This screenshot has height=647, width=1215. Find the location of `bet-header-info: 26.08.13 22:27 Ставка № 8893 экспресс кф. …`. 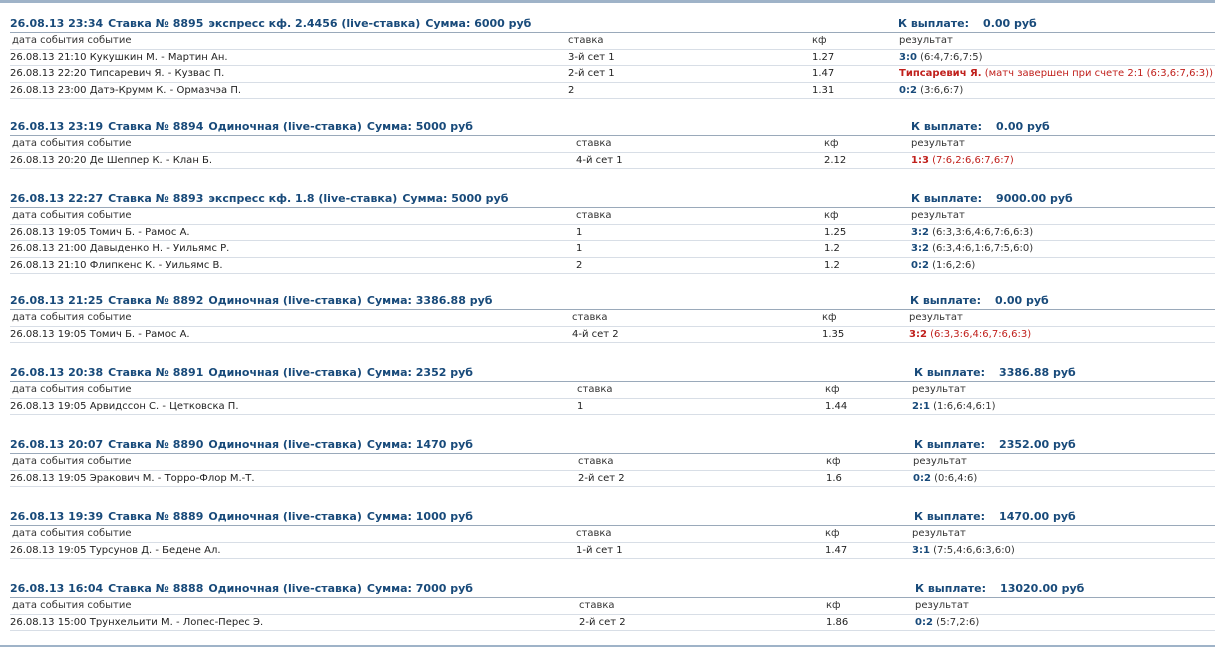

bet-header-info: 26.08.13 22:27 Ставка № 8893 экспресс кф. … is located at coordinates (261, 198).